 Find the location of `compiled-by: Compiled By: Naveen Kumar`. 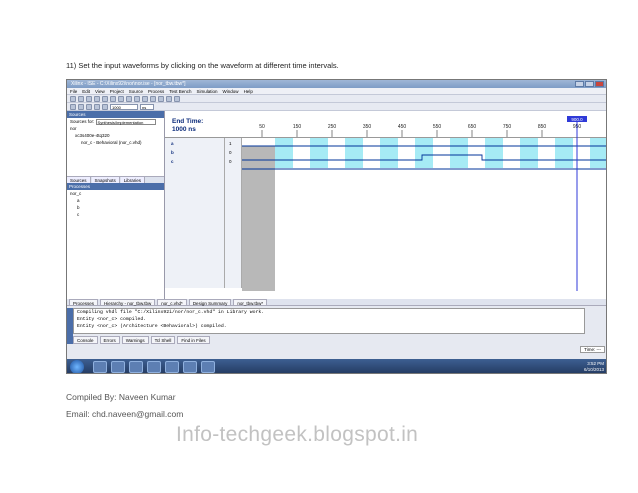

compiled-by: Compiled By: Naveen Kumar is located at coordinates (121, 397).